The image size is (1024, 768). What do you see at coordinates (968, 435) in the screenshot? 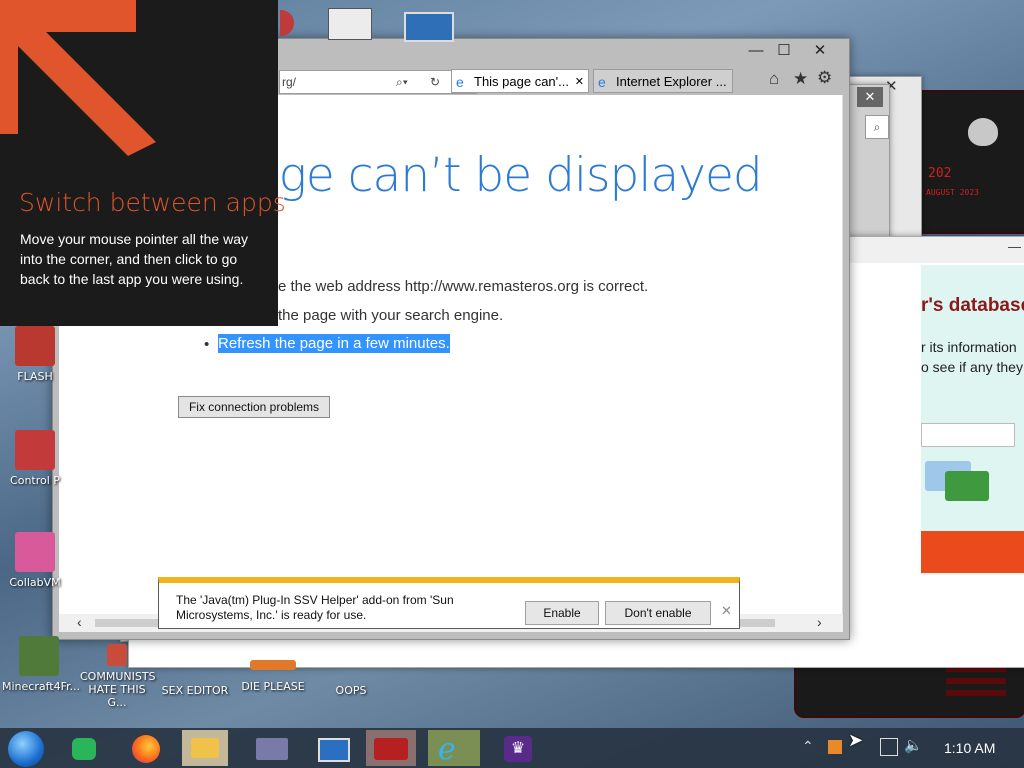
I see `db-input` at bounding box center [968, 435].